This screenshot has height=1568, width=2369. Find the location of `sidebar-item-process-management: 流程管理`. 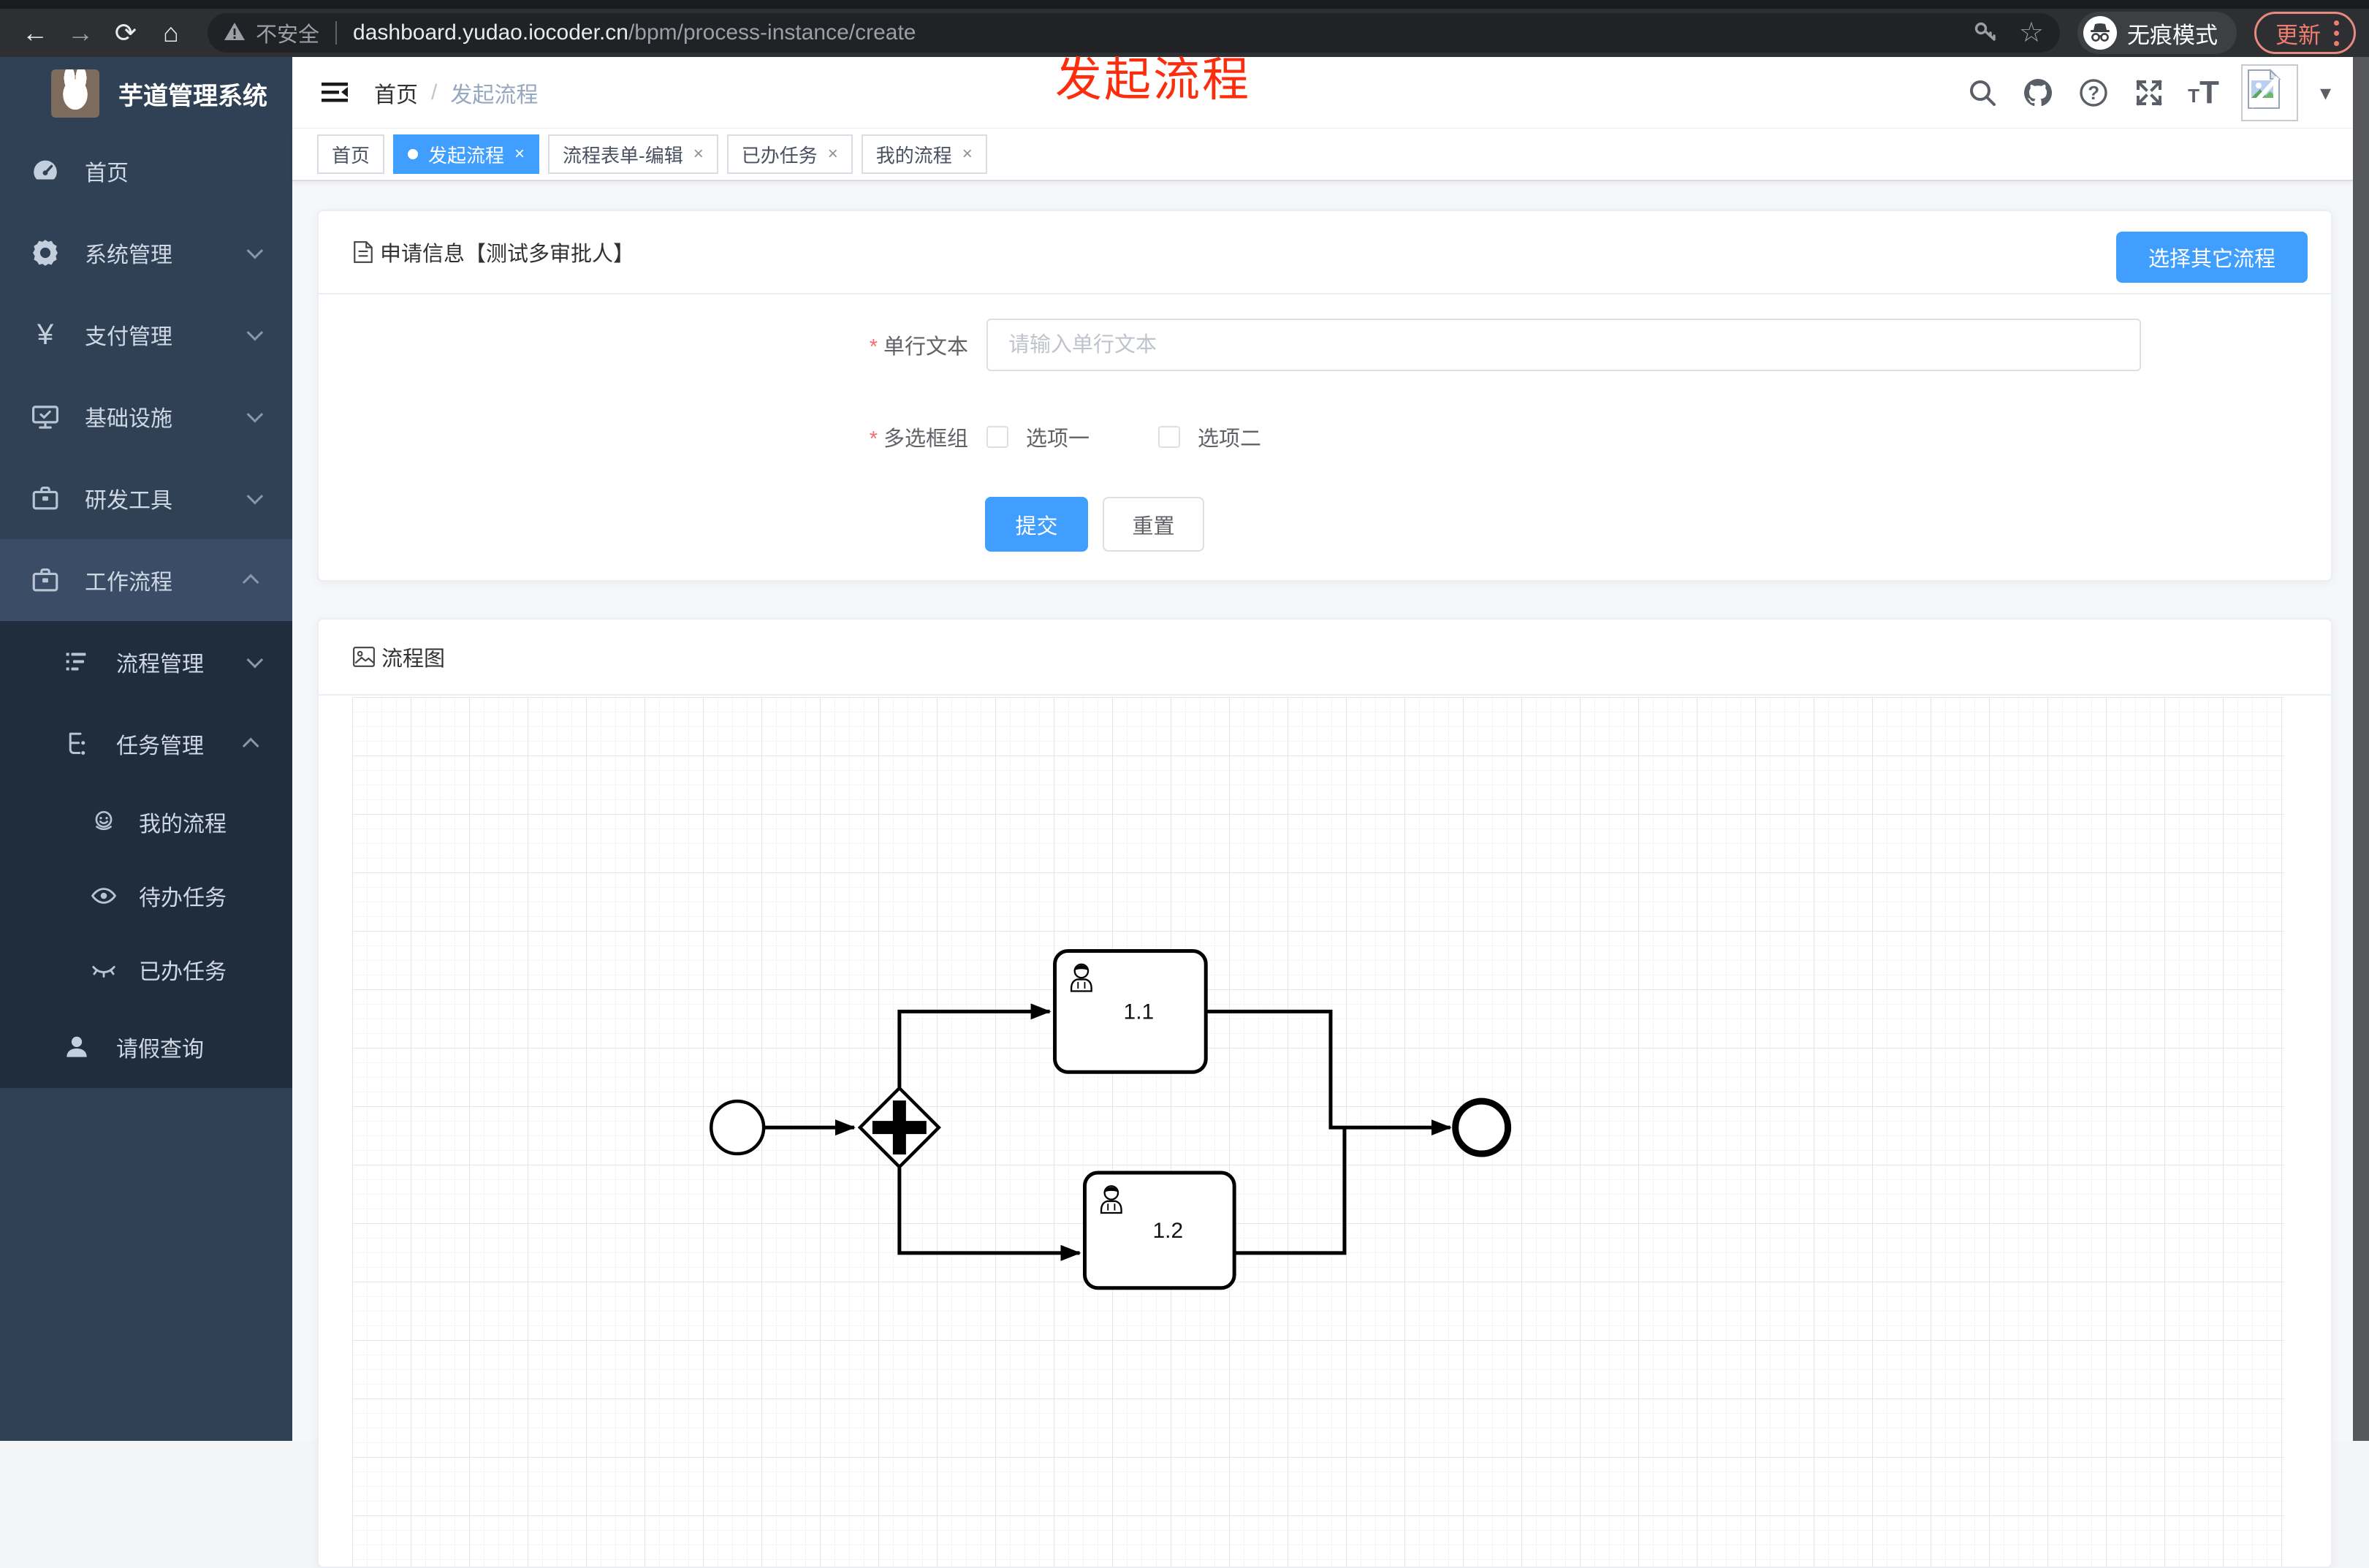

sidebar-item-process-management: 流程管理 is located at coordinates (146, 662).